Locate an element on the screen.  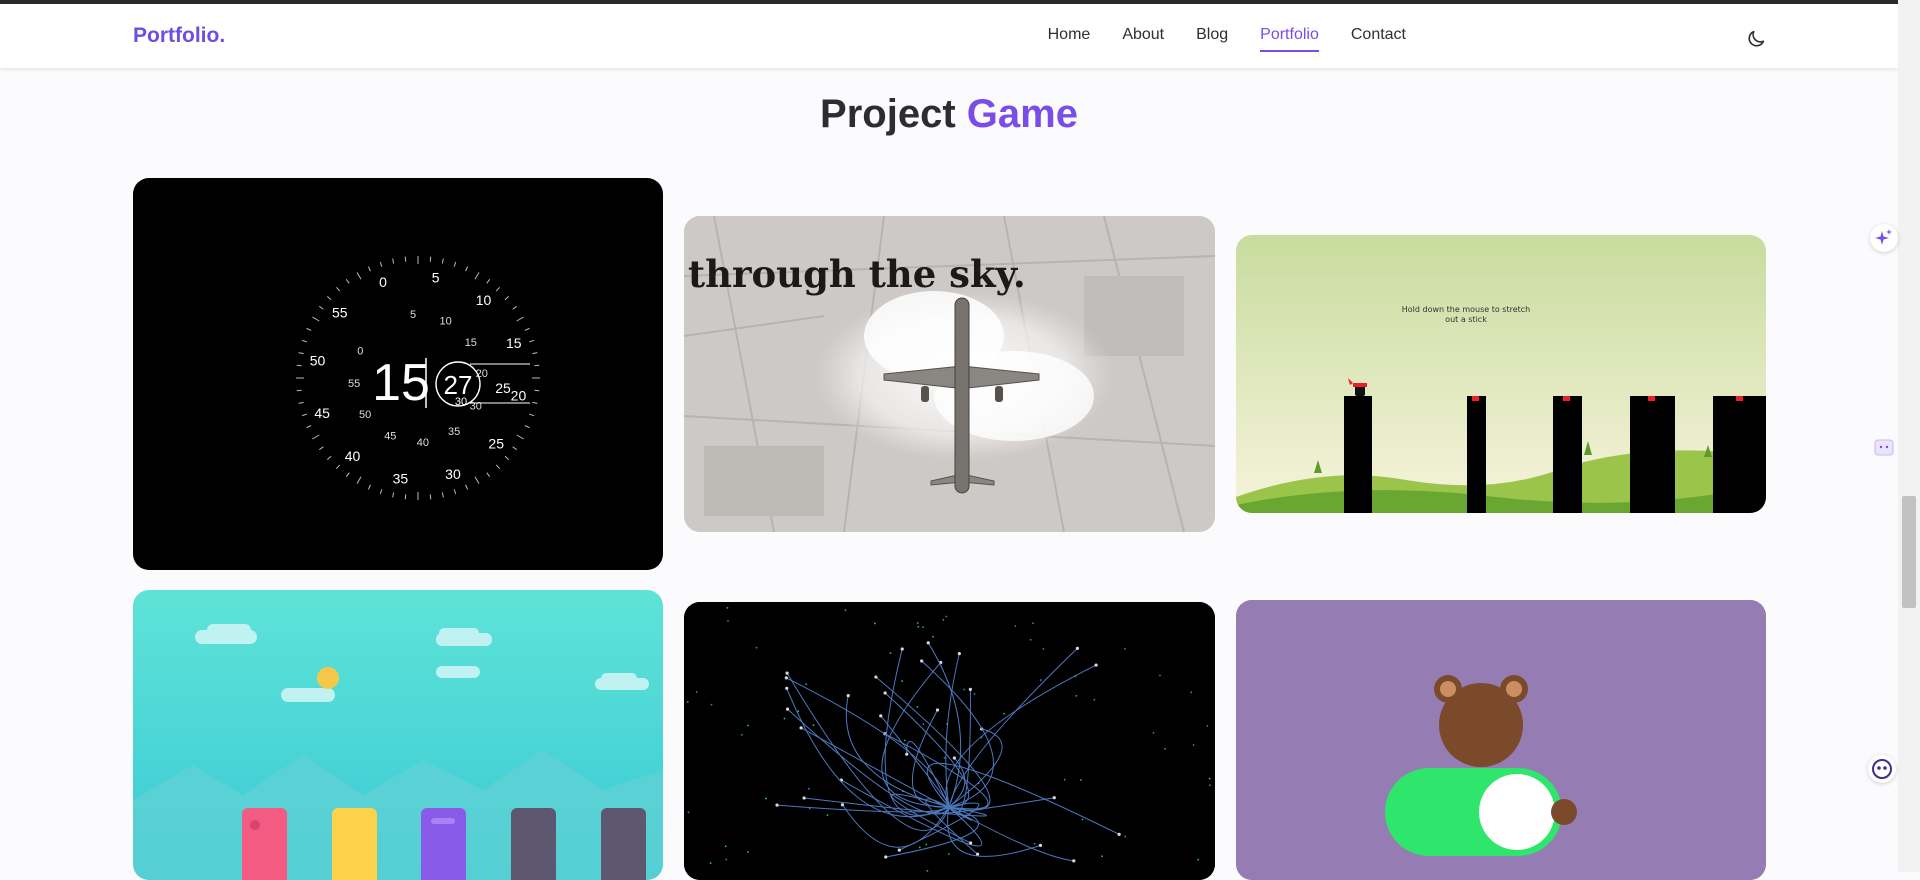
nav-contact: Contact is located at coordinates (1378, 39).